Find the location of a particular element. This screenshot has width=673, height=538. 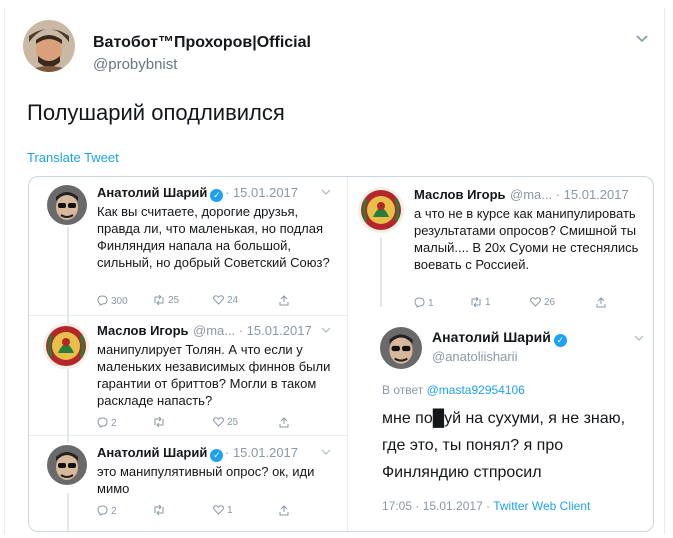

reply-count: 1 is located at coordinates (424, 303).